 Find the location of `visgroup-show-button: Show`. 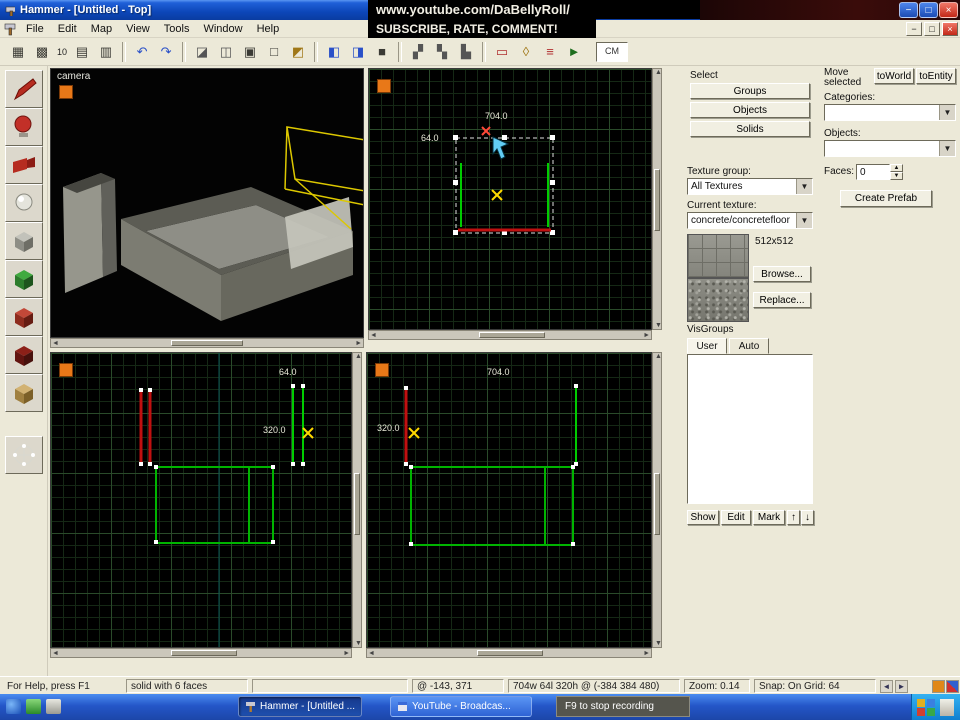

visgroup-show-button: Show is located at coordinates (703, 517).